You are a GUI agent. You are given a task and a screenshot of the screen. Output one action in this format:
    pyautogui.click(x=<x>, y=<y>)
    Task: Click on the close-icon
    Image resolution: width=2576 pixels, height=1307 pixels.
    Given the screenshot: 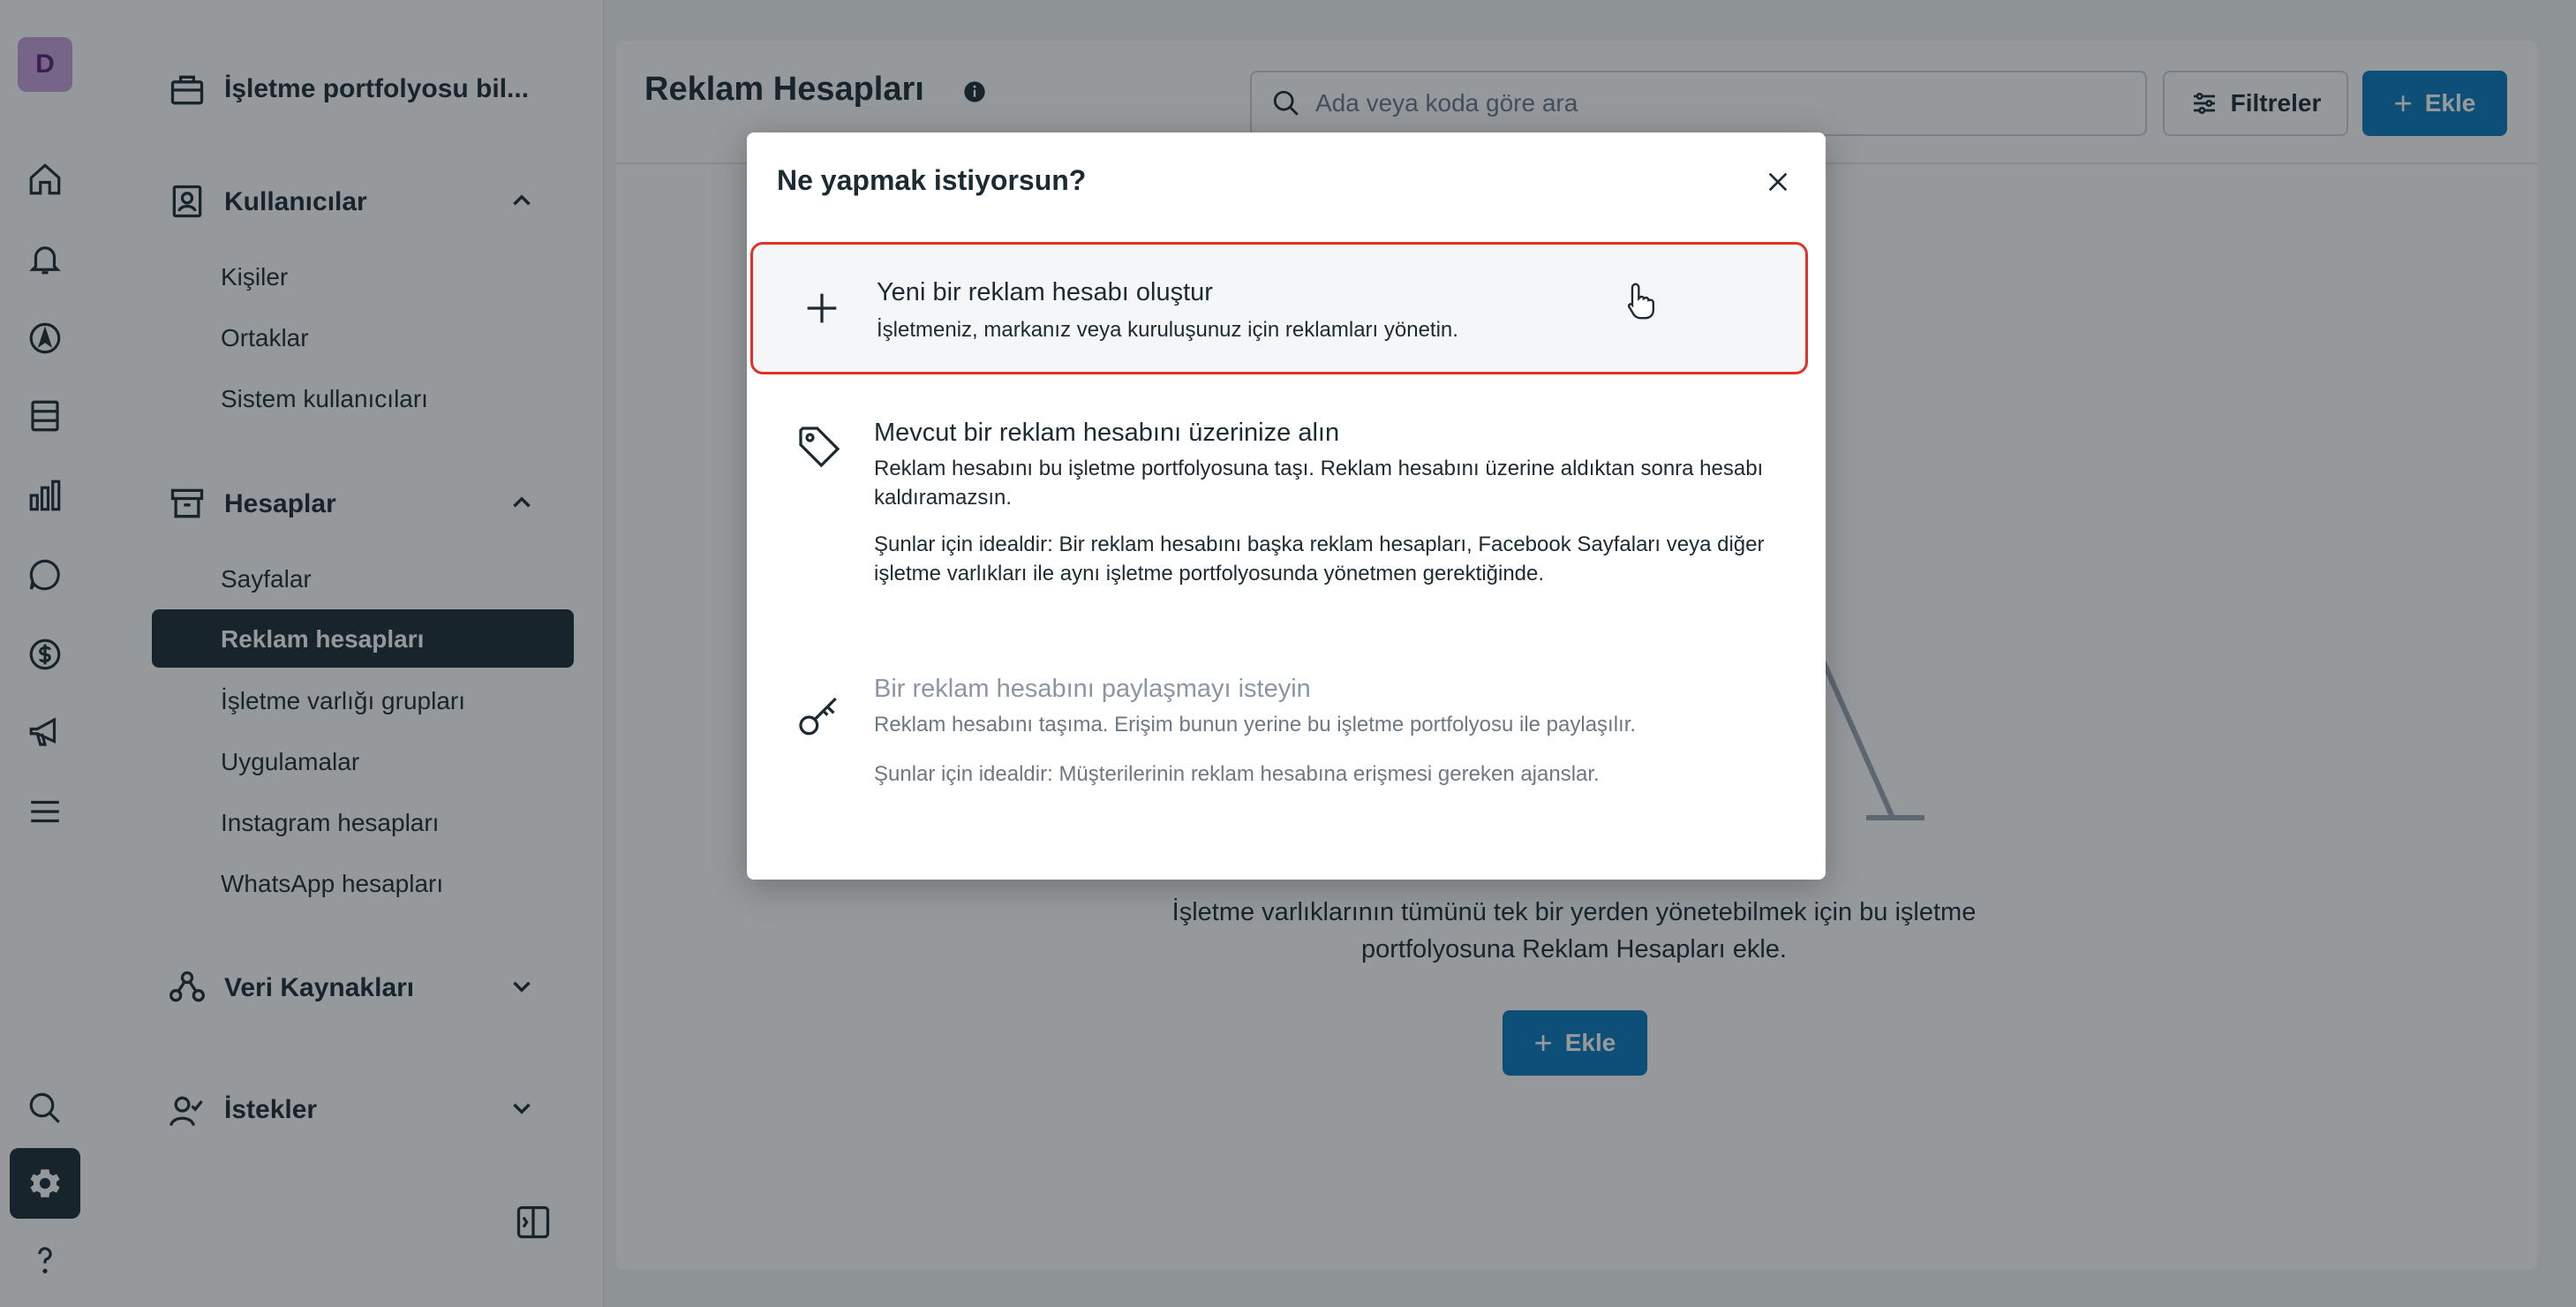 What is the action you would take?
    pyautogui.click(x=1778, y=181)
    